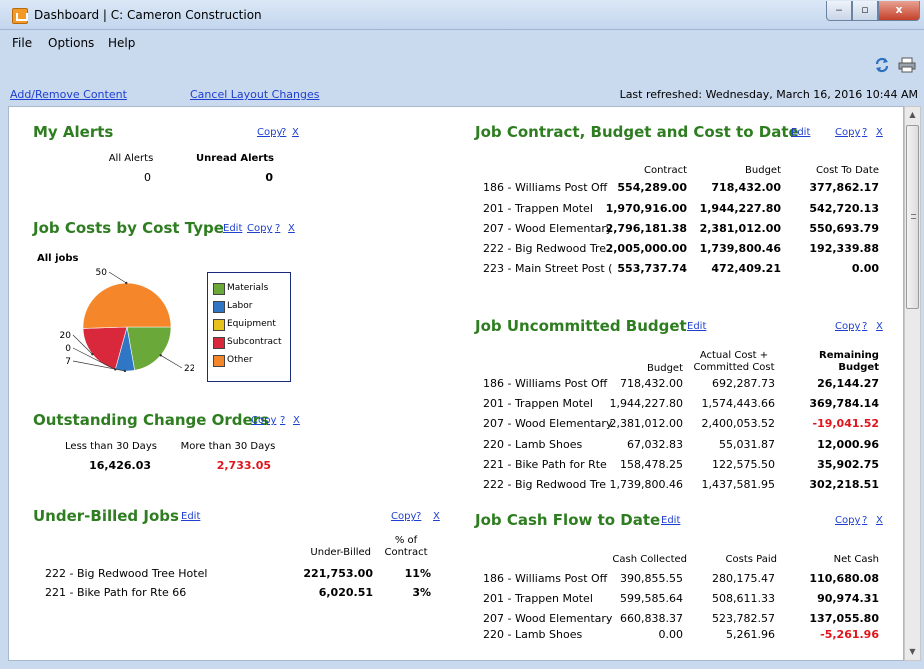  What do you see at coordinates (844, 248) in the screenshot?
I see `contract-cost: 192,339.88` at bounding box center [844, 248].